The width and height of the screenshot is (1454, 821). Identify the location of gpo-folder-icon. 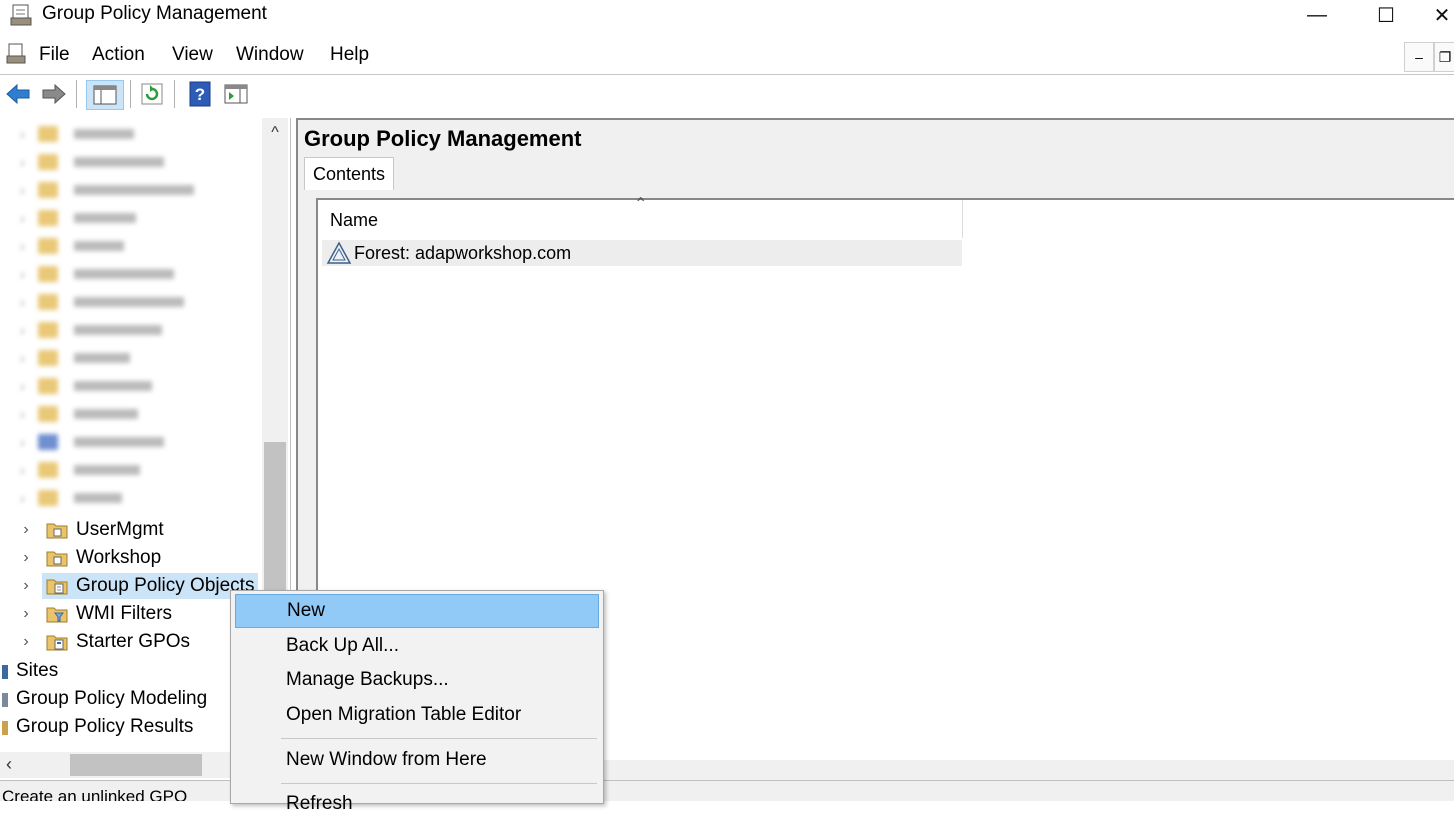
(57, 587).